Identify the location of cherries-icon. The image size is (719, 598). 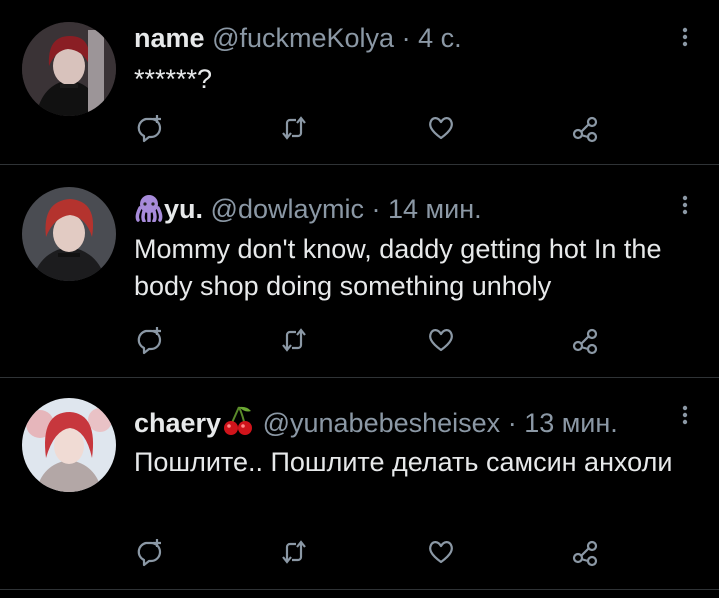
(238, 420).